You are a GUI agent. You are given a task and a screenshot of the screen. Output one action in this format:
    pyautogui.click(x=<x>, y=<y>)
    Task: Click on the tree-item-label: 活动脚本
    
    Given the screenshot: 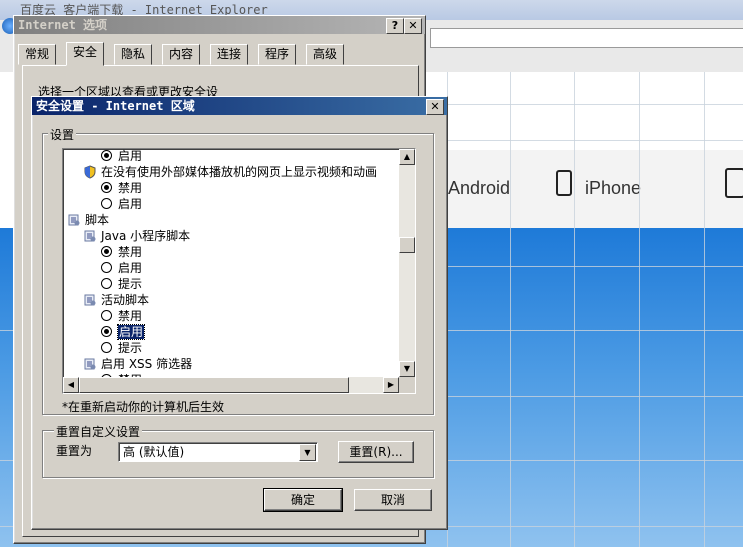 What is the action you would take?
    pyautogui.click(x=125, y=300)
    